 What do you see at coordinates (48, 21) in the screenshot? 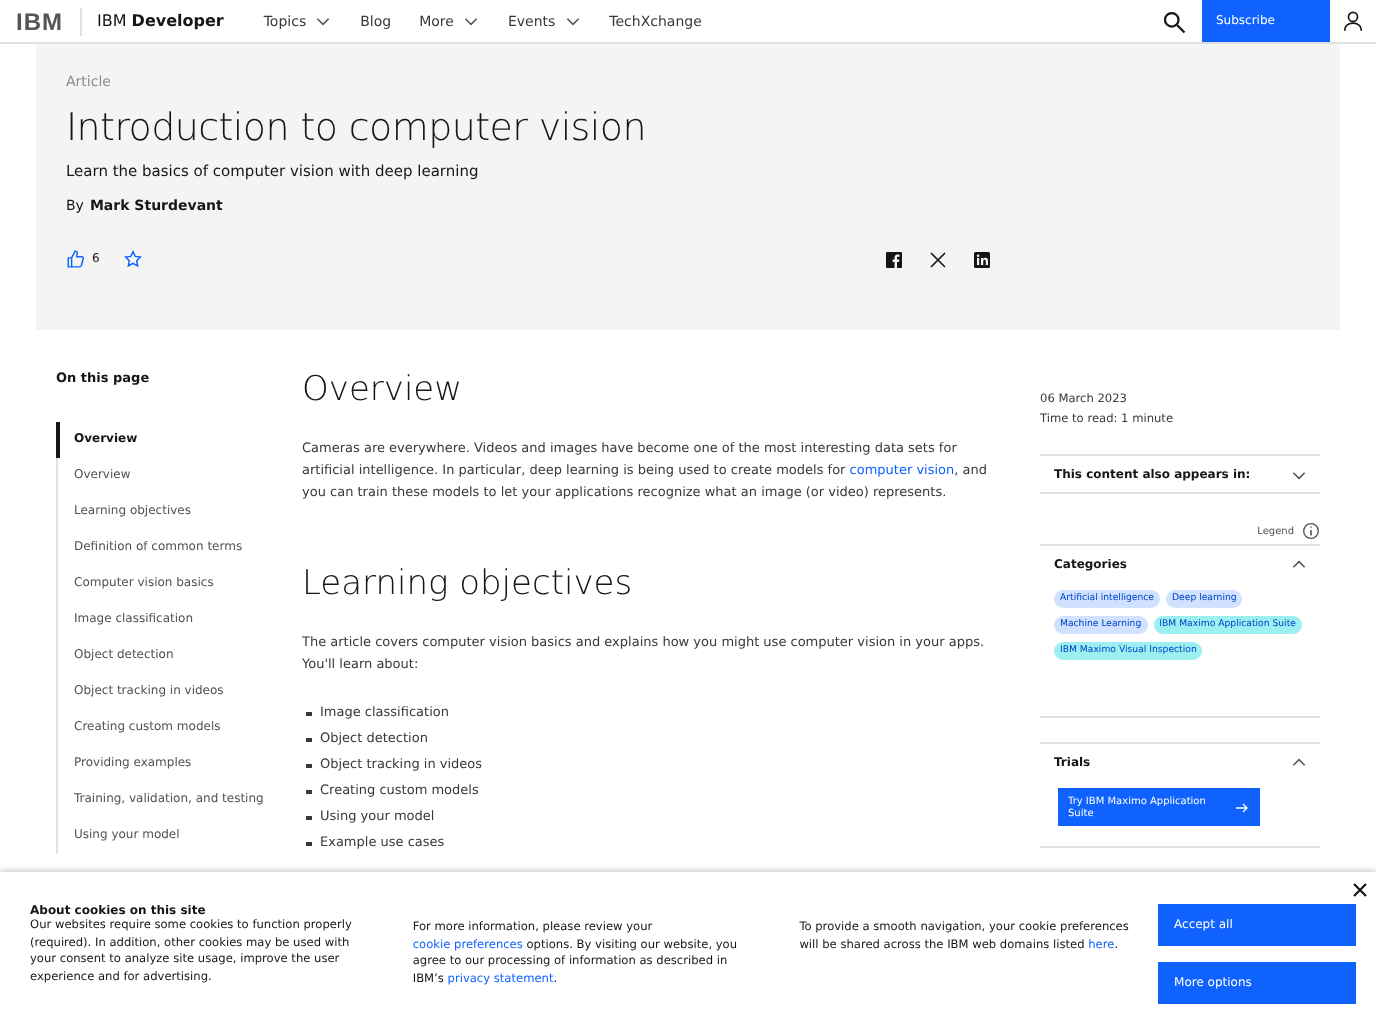
I see `ibm-logo: IBM` at bounding box center [48, 21].